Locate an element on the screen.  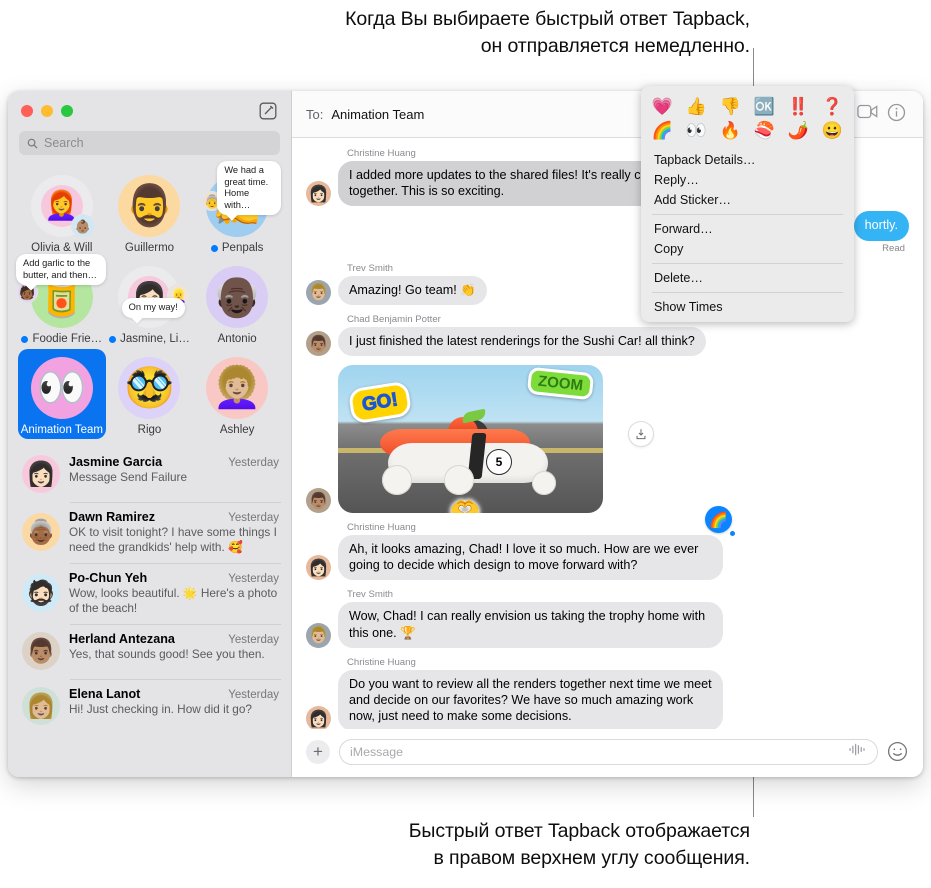
pinned-conversation-1: 👩‍🦰 👶🏽 Olivia & Will is located at coordinates (62, 210).